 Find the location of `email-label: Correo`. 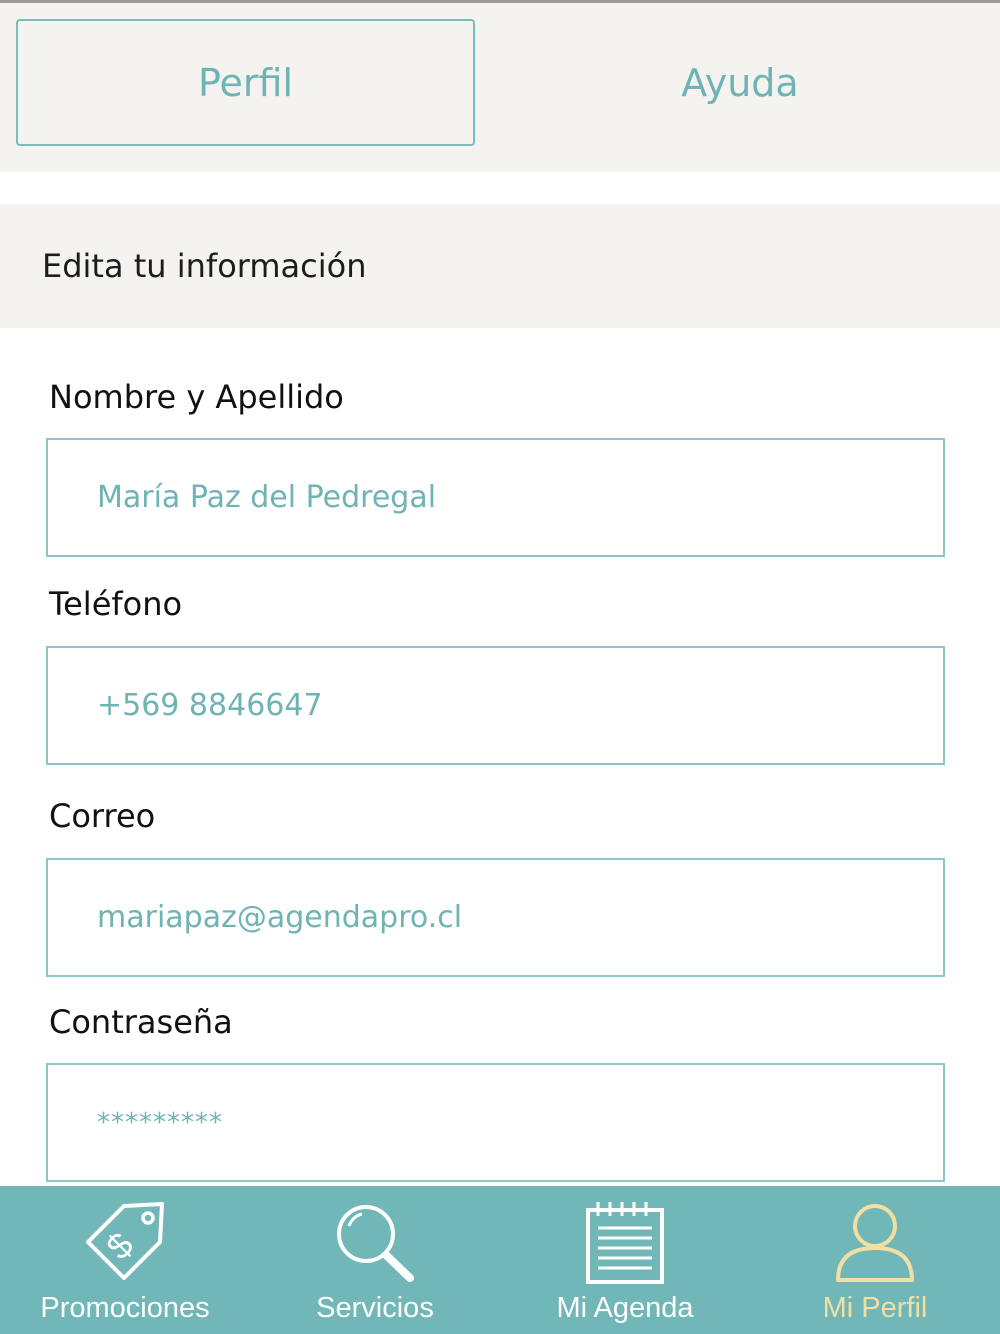

email-label: Correo is located at coordinates (102, 816).